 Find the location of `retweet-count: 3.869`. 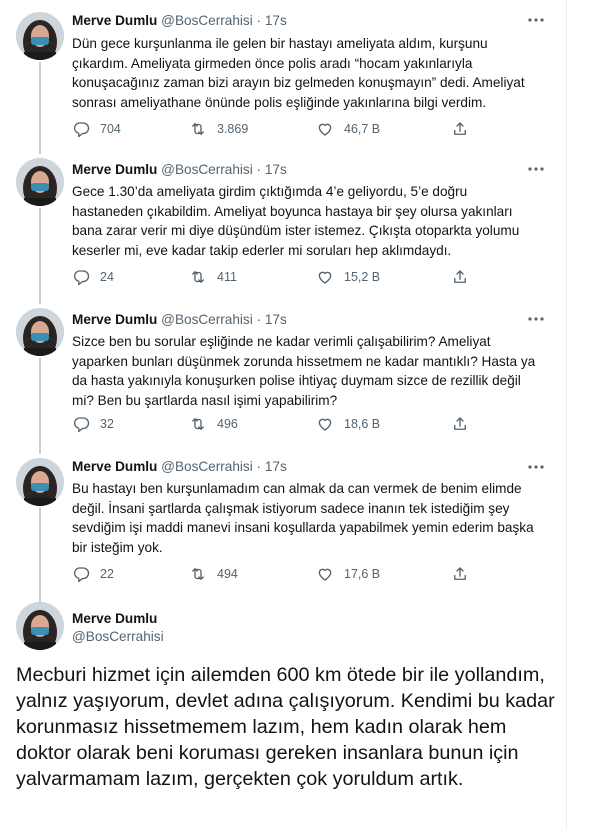

retweet-count: 3.869 is located at coordinates (233, 129).